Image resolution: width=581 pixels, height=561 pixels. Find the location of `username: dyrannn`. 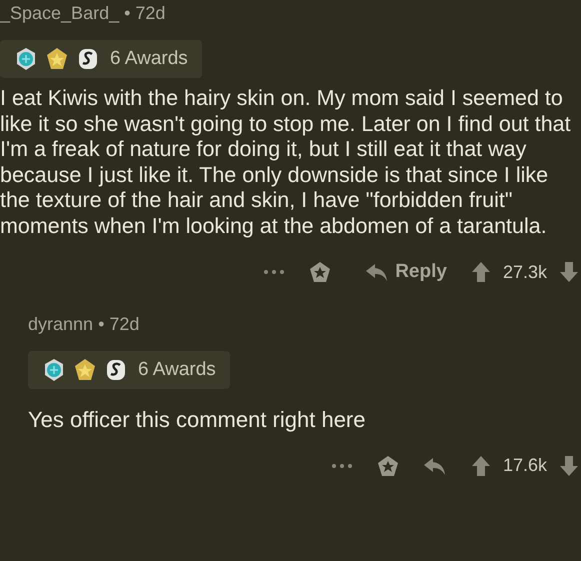

username: dyrannn is located at coordinates (61, 324).